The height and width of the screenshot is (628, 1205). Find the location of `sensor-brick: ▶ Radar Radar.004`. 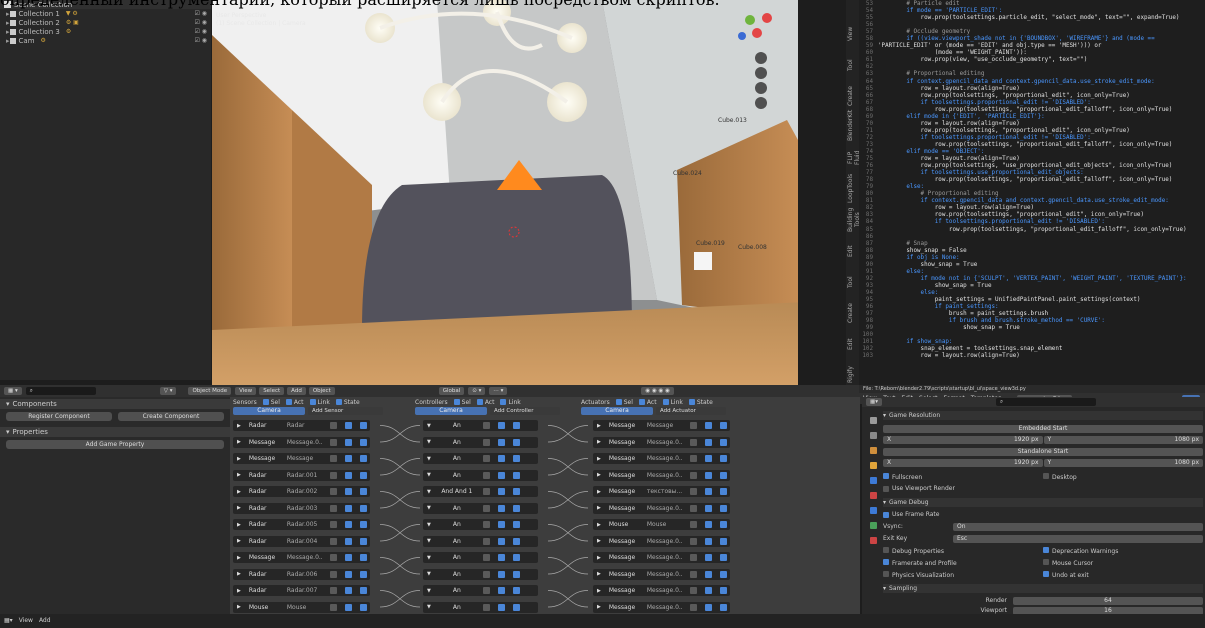

sensor-brick: ▶ Radar Radar.004 is located at coordinates (301, 541).